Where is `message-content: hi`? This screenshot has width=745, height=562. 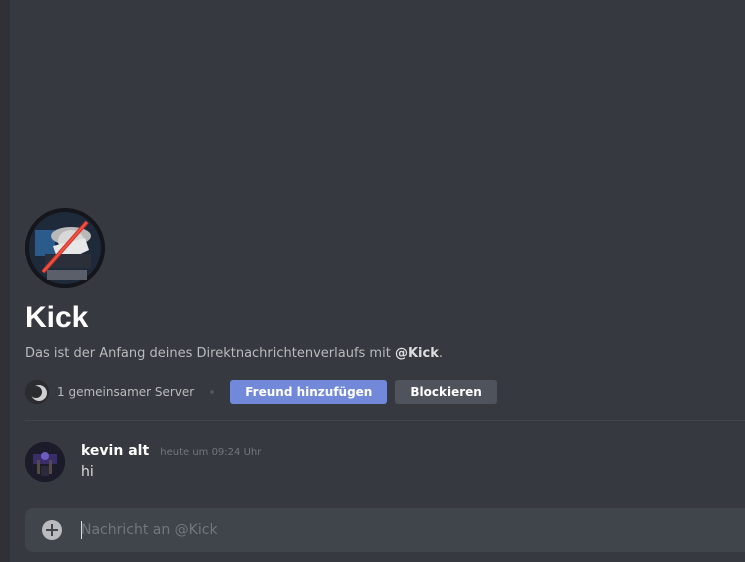
message-content: hi is located at coordinates (87, 472).